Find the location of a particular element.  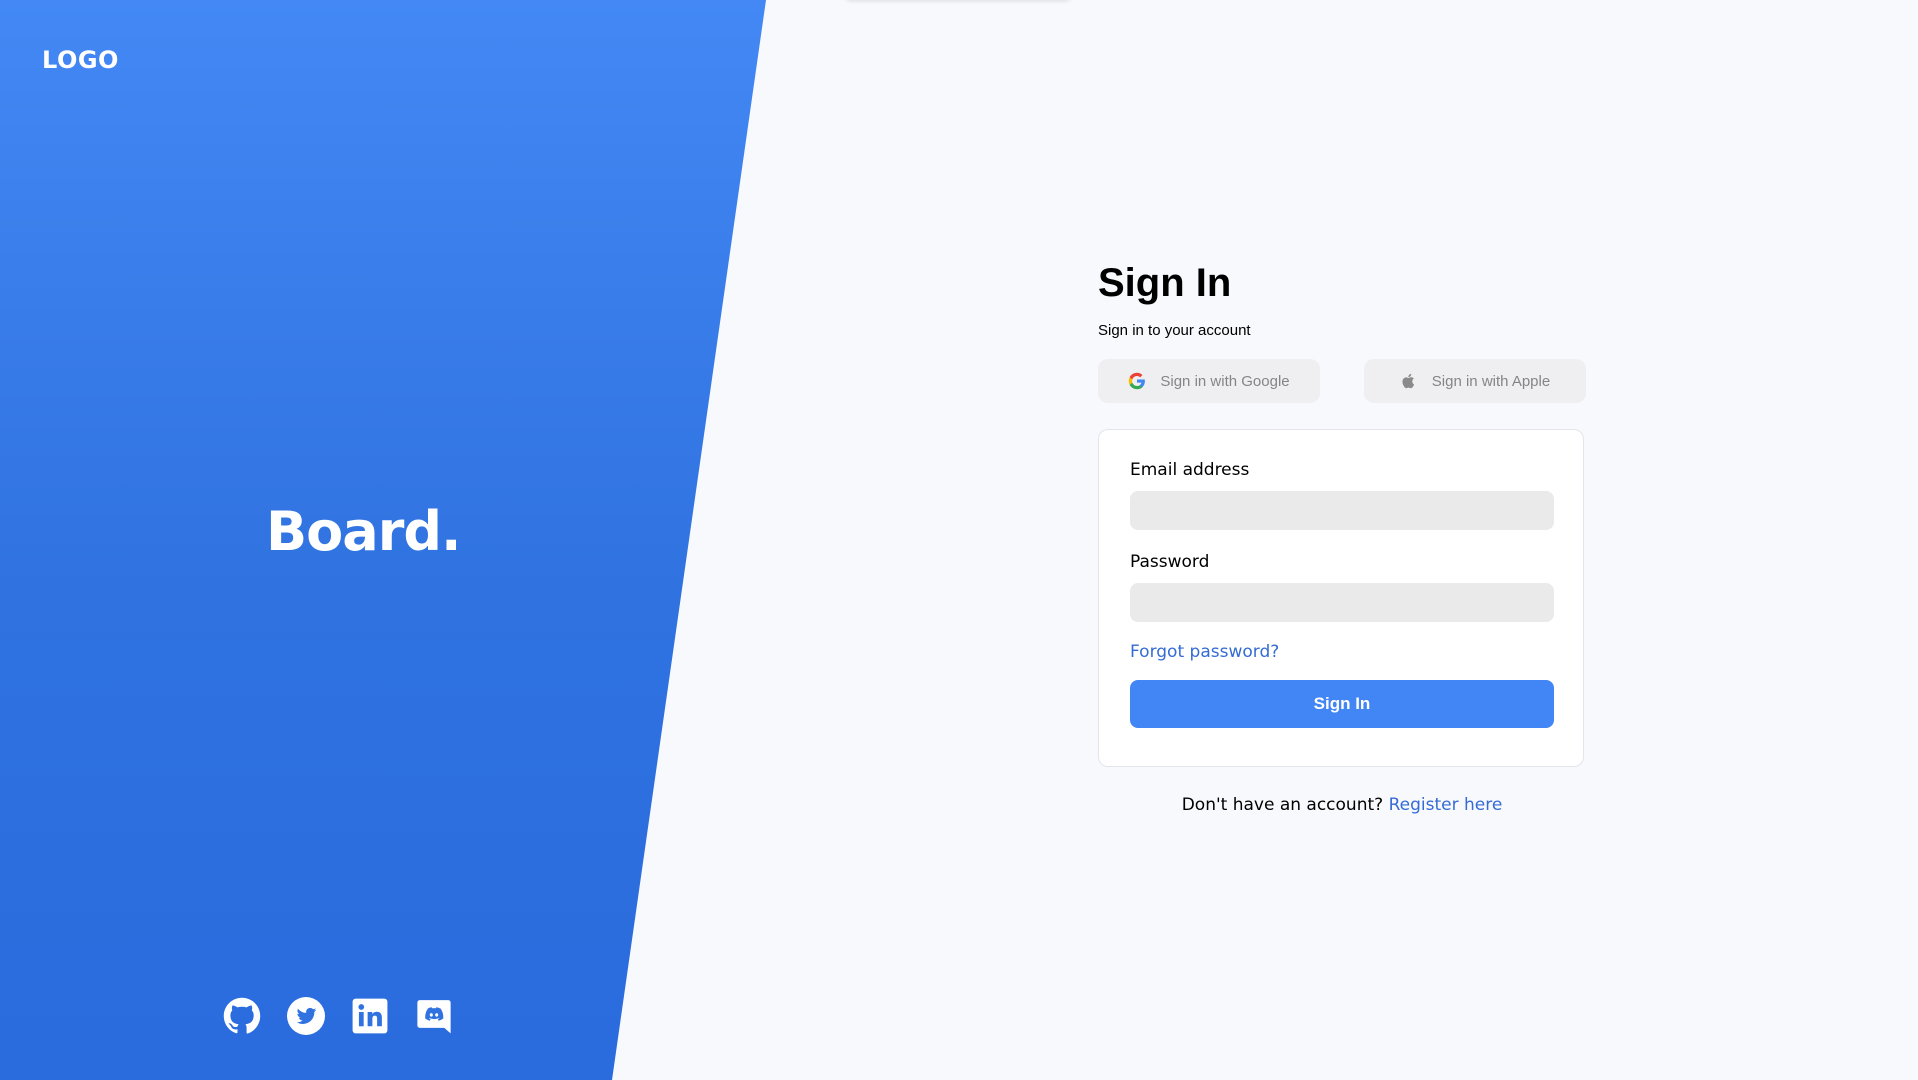

discord-icon is located at coordinates (434, 1017).